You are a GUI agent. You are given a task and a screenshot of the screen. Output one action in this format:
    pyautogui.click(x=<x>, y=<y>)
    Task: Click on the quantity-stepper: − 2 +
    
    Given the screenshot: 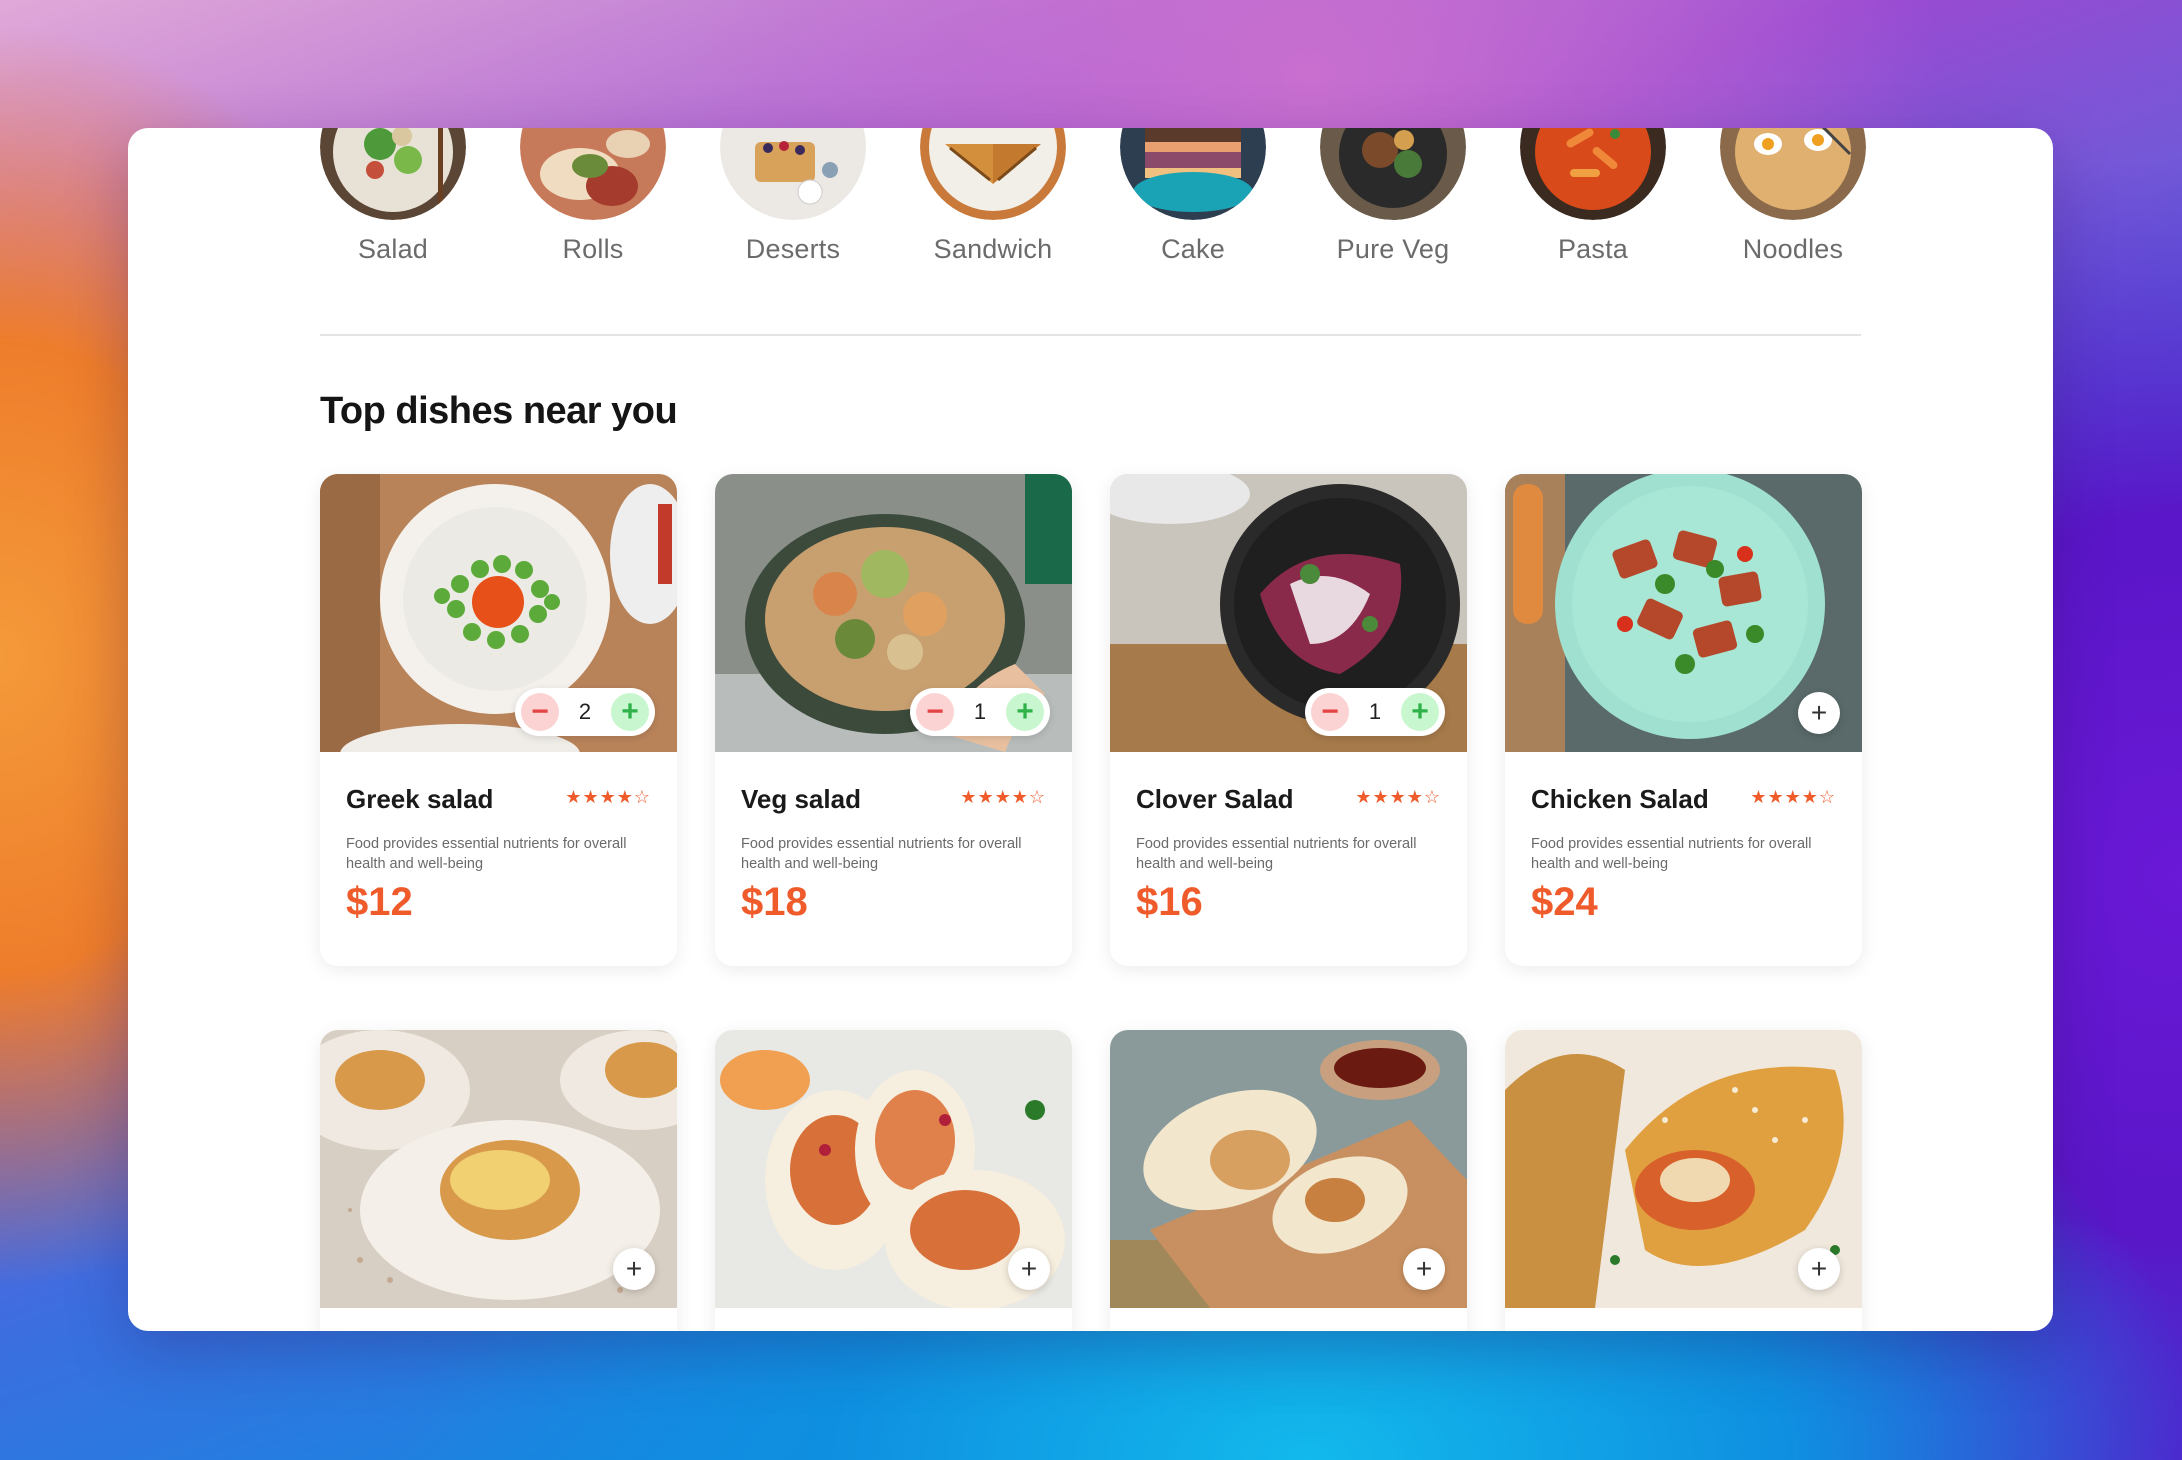 What is the action you would take?
    pyautogui.click(x=585, y=712)
    